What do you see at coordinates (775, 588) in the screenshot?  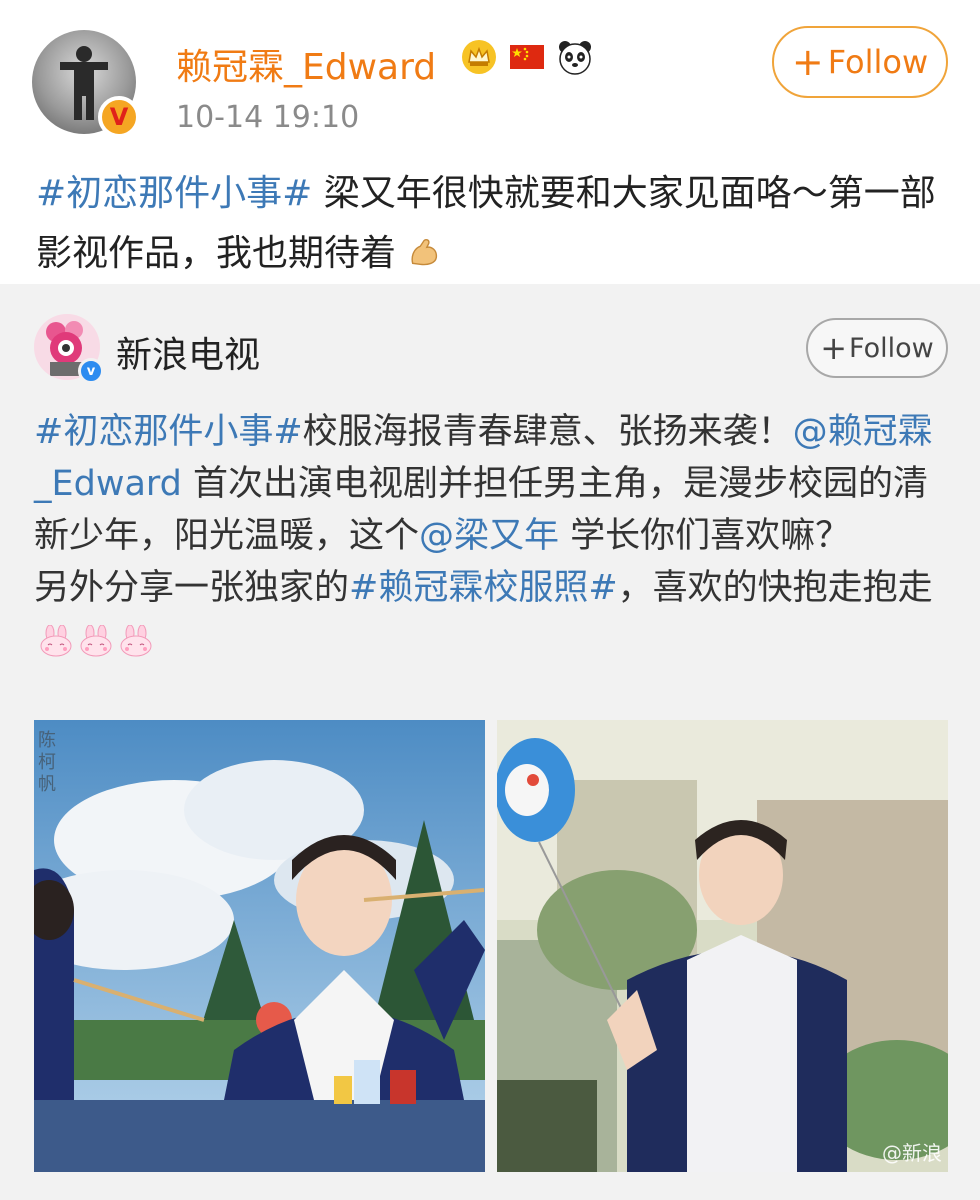 I see `repost-text: ，喜欢的快抱走抱走` at bounding box center [775, 588].